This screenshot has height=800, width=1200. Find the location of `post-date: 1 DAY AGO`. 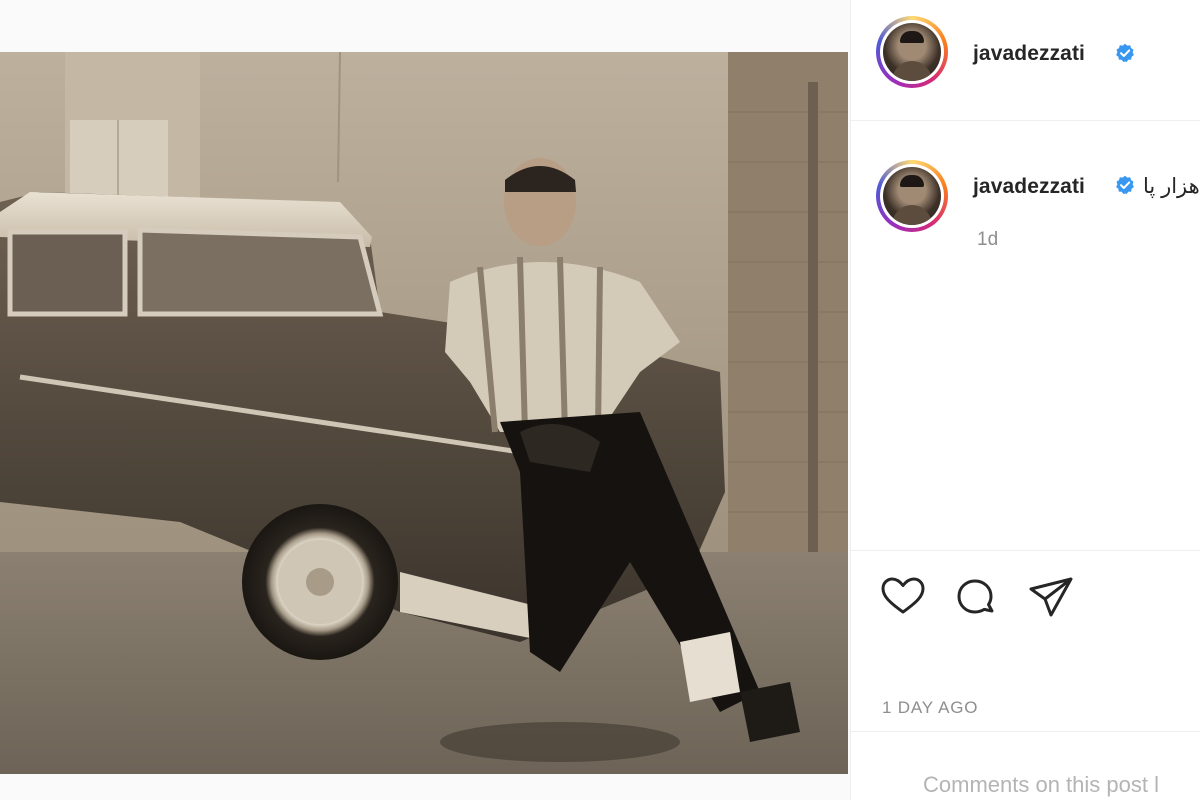

post-date: 1 DAY AGO is located at coordinates (930, 708).